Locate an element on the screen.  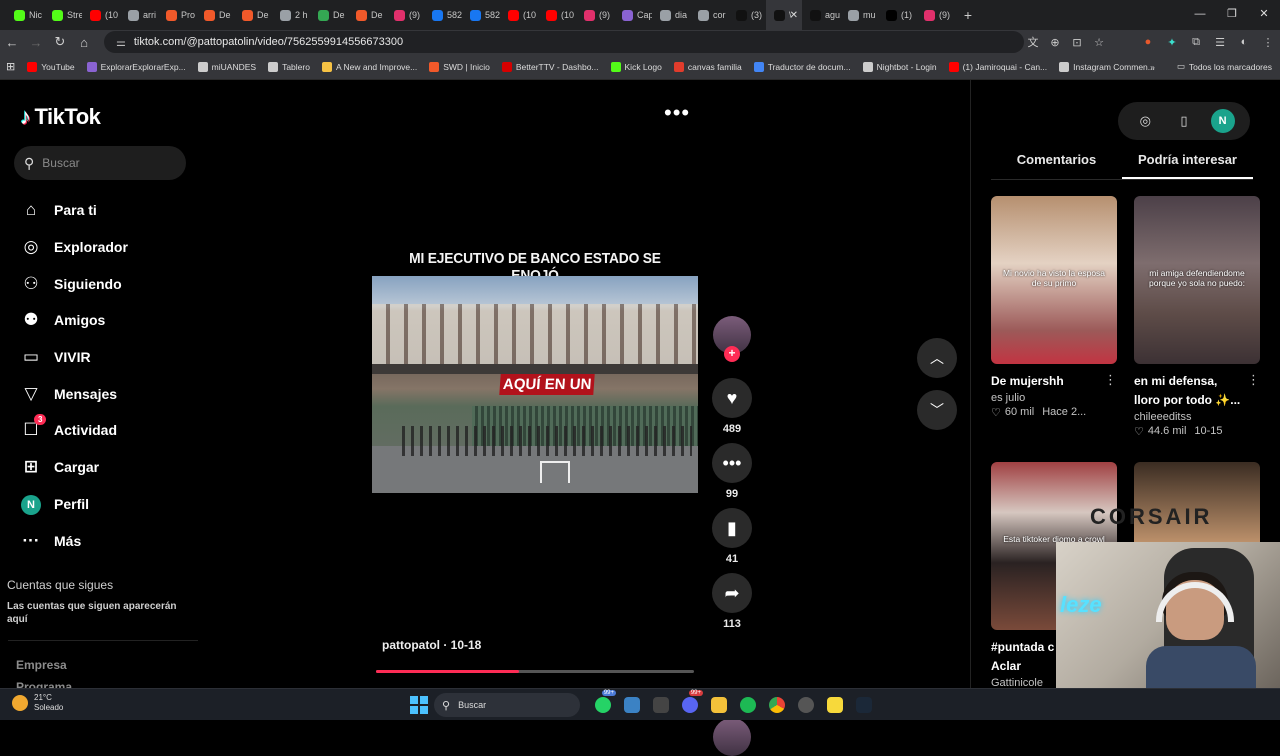
all-bookmarks: » ▭ Todos los marcadores is located at coordinates (1211, 66).